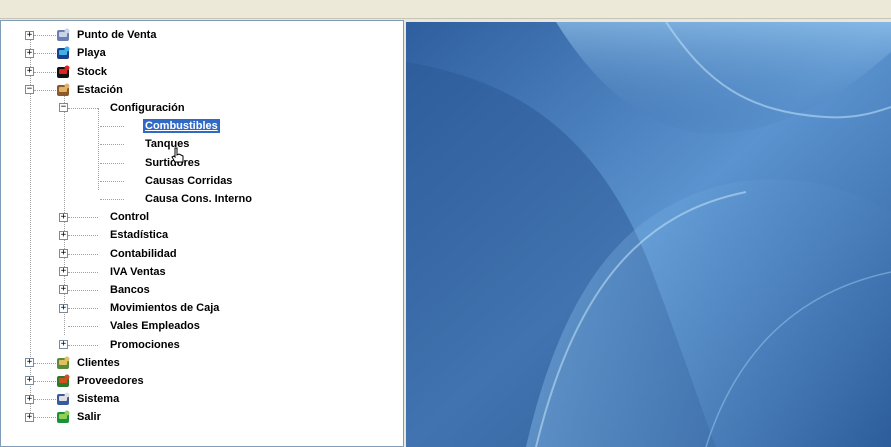  I want to click on tree-item-stock: Stock, so click(92, 72).